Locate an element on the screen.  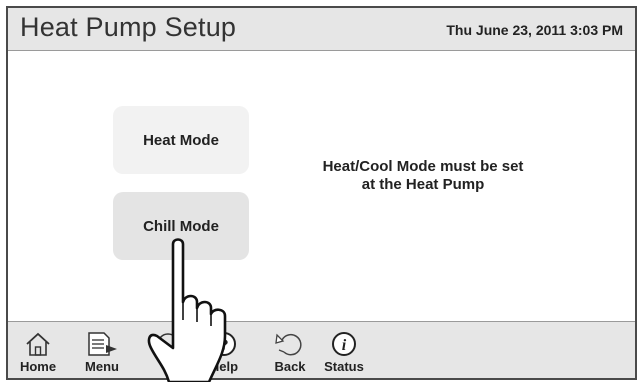
nav-status: i Status is located at coordinates (344, 352).